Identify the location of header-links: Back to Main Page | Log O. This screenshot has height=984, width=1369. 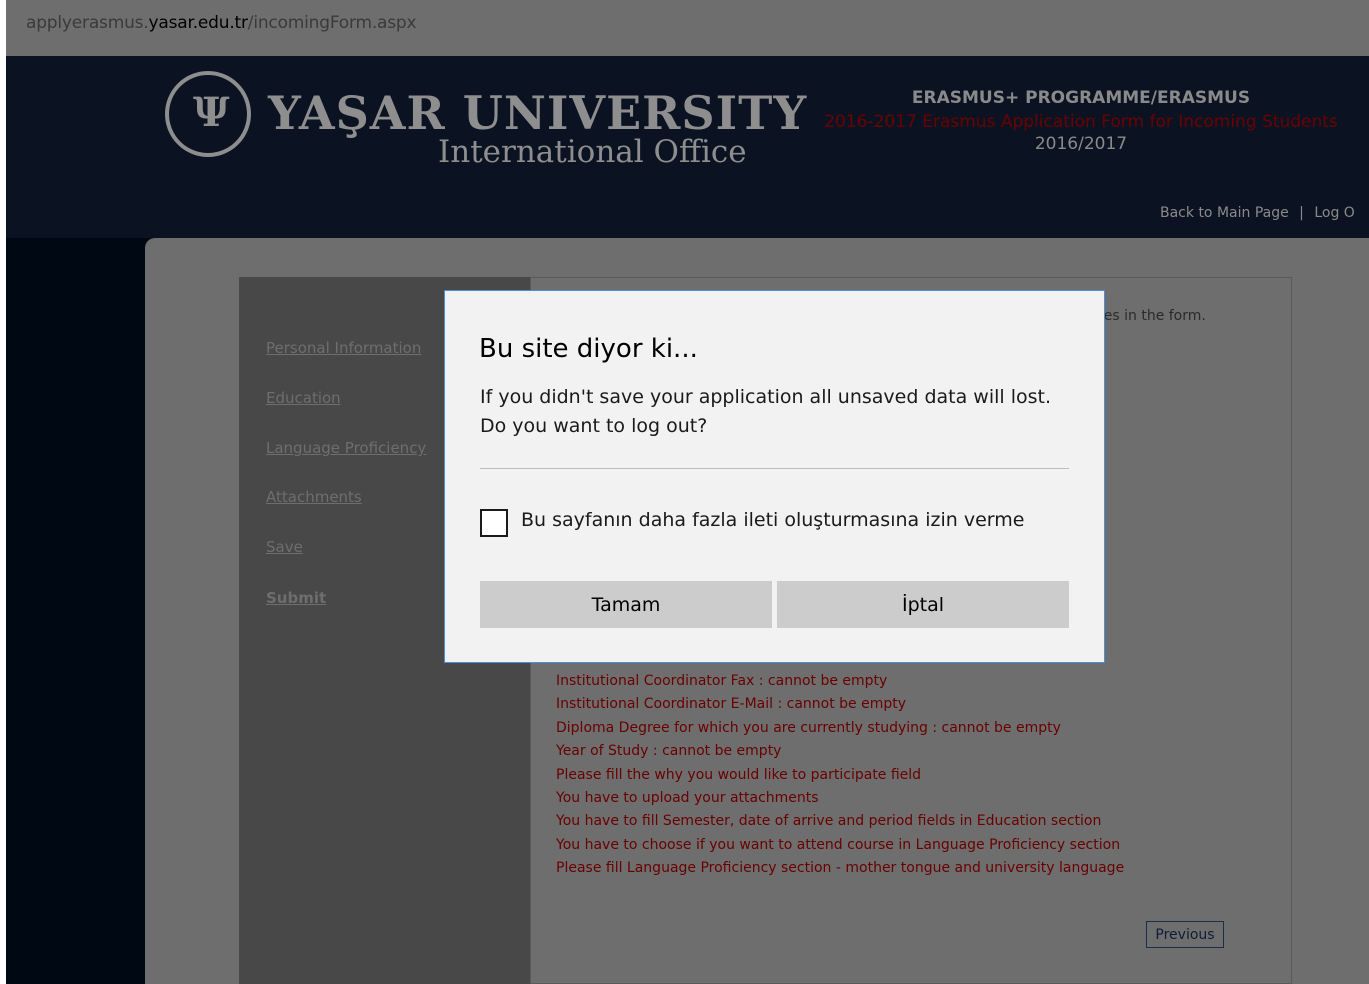
(1257, 213).